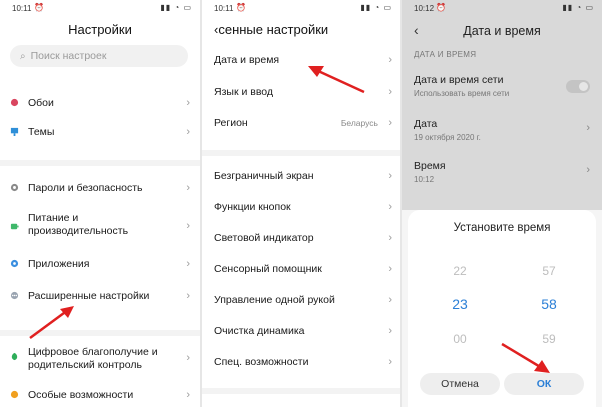 The image size is (602, 407). What do you see at coordinates (502, 8) in the screenshot?
I see `status-bar: 10:12 ⏰ ▮▮ ◔ ▭` at bounding box center [502, 8].